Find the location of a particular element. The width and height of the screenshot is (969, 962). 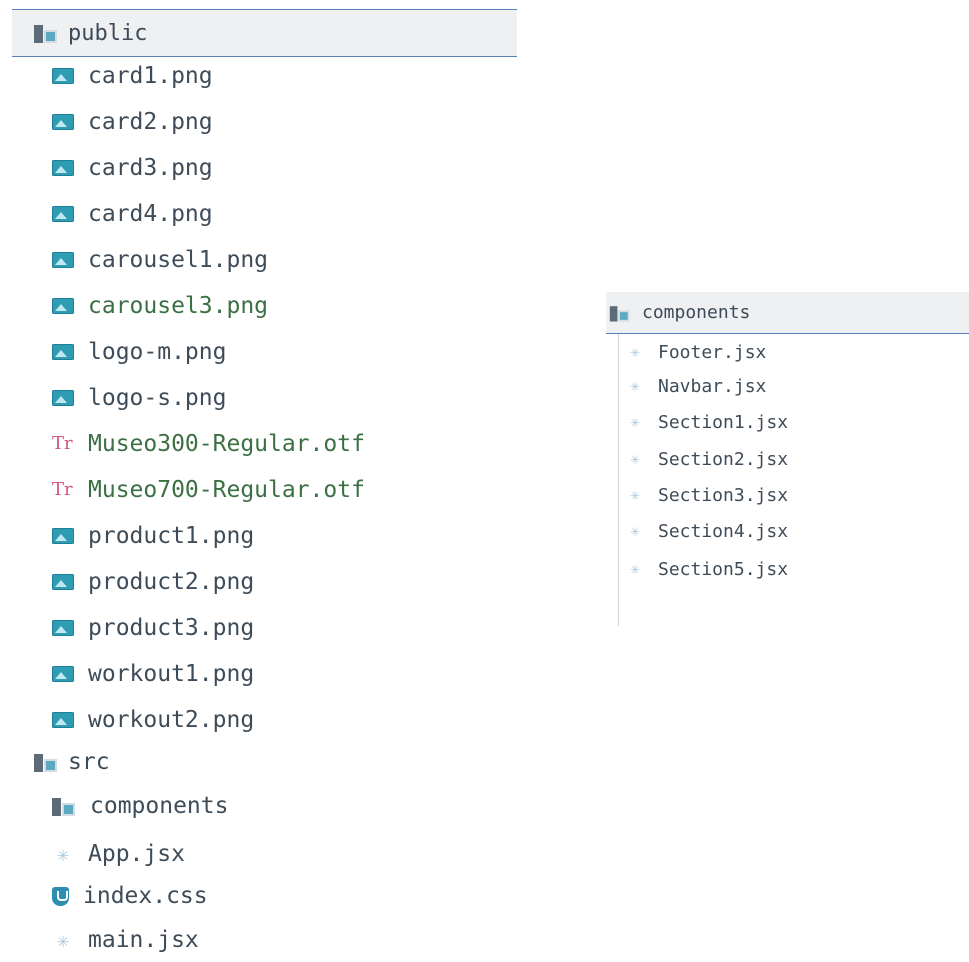

file-label: index.css is located at coordinates (145, 896).